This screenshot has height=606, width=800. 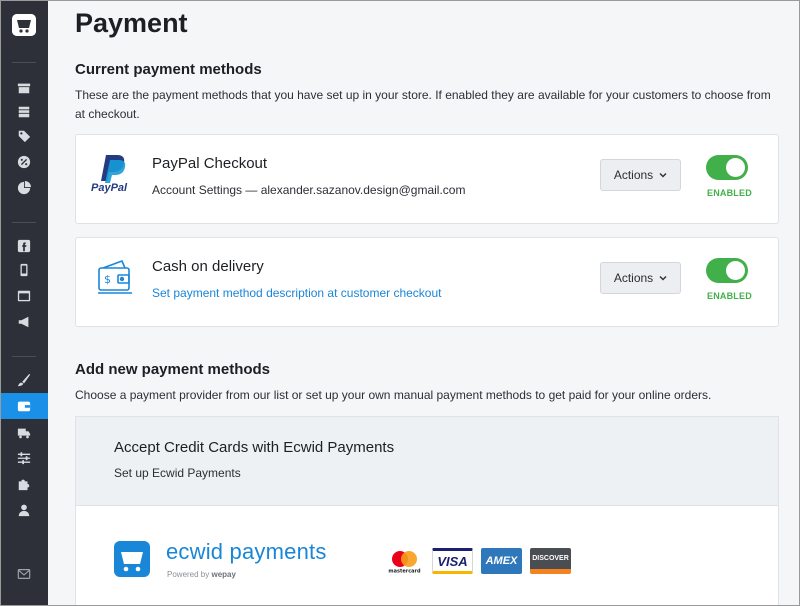 I want to click on page-title: Payment, so click(x=131, y=23).